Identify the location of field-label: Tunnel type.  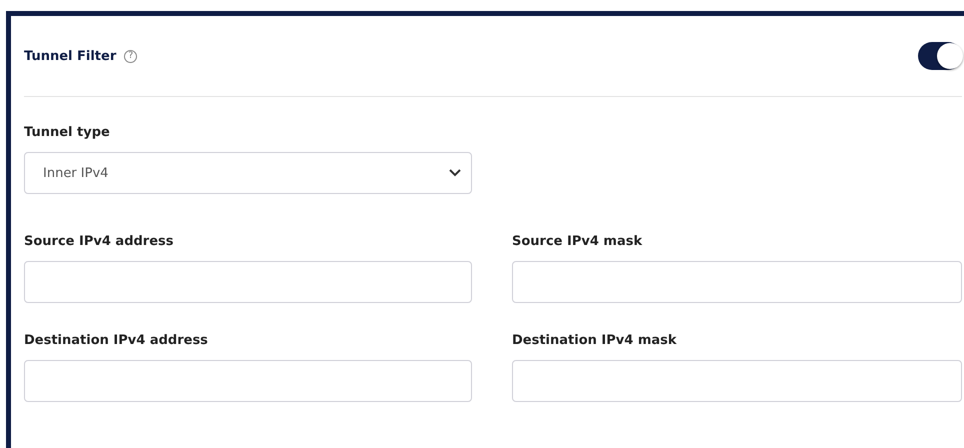
(67, 132).